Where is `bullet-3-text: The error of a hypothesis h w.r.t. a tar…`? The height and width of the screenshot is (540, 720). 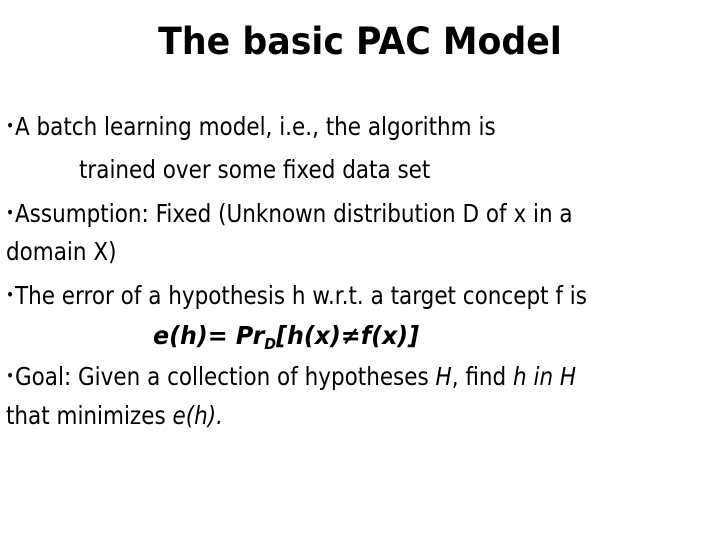 bullet-3-text: The error of a hypothesis h w.r.t. a tar… is located at coordinates (300, 295).